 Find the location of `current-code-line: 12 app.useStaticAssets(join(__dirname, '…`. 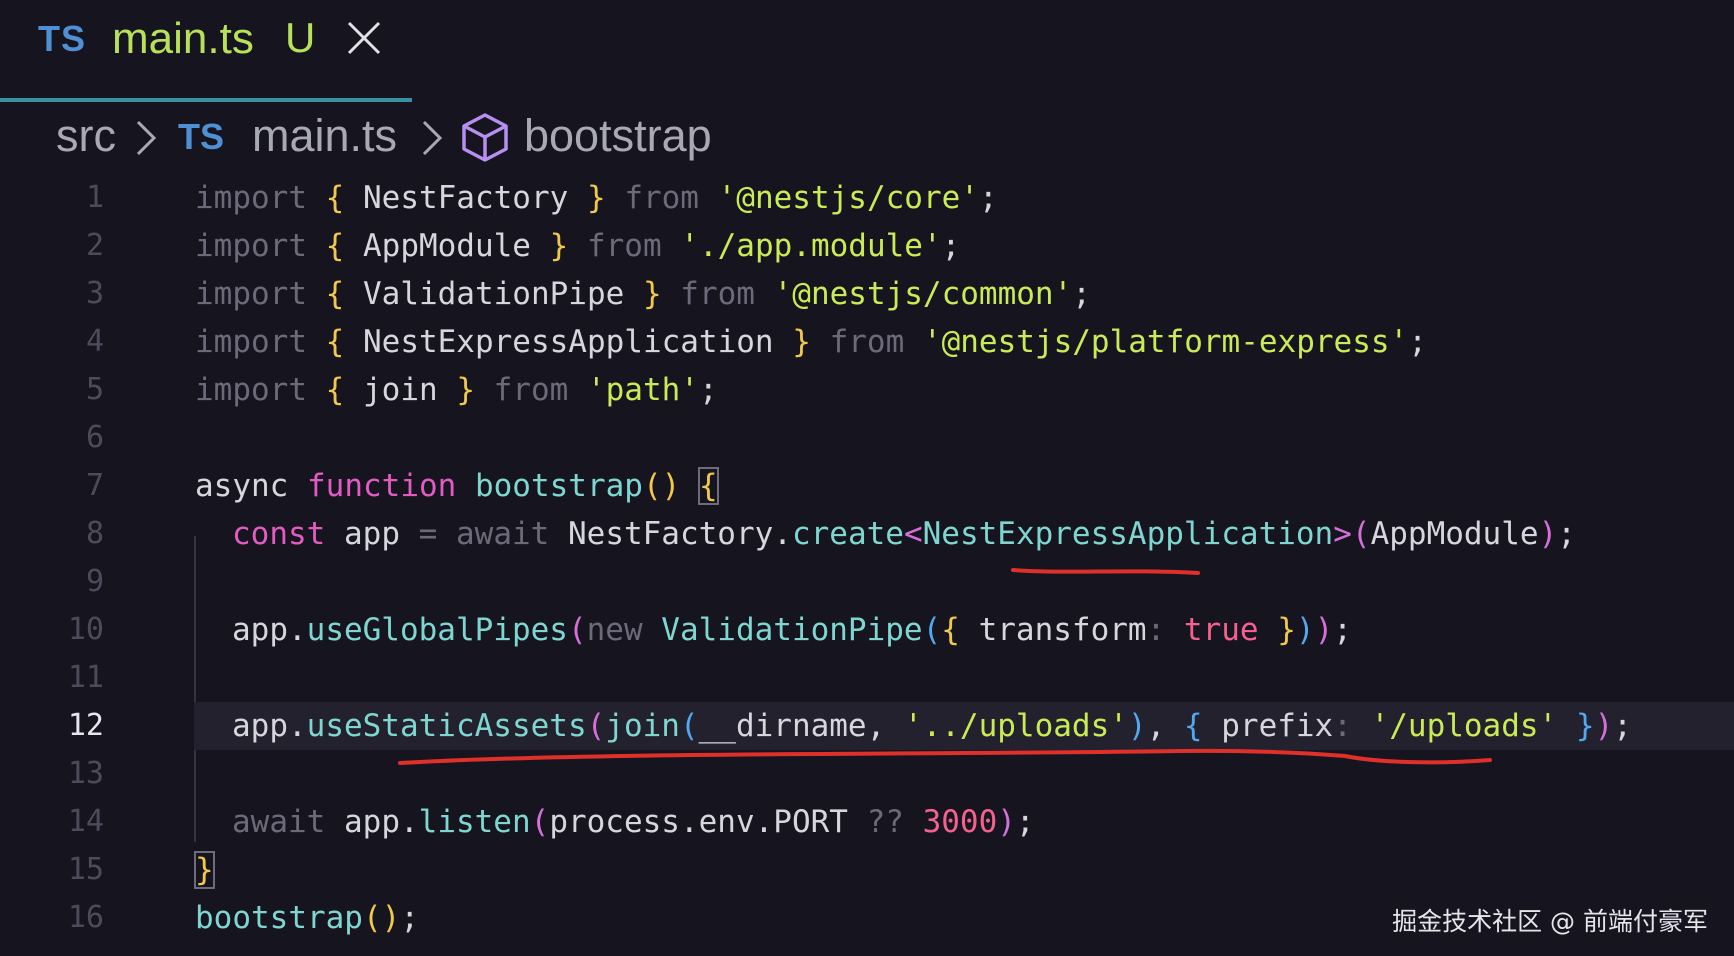

current-code-line: 12 app.useStaticAssets(join(__dirname, '… is located at coordinates (867, 726).